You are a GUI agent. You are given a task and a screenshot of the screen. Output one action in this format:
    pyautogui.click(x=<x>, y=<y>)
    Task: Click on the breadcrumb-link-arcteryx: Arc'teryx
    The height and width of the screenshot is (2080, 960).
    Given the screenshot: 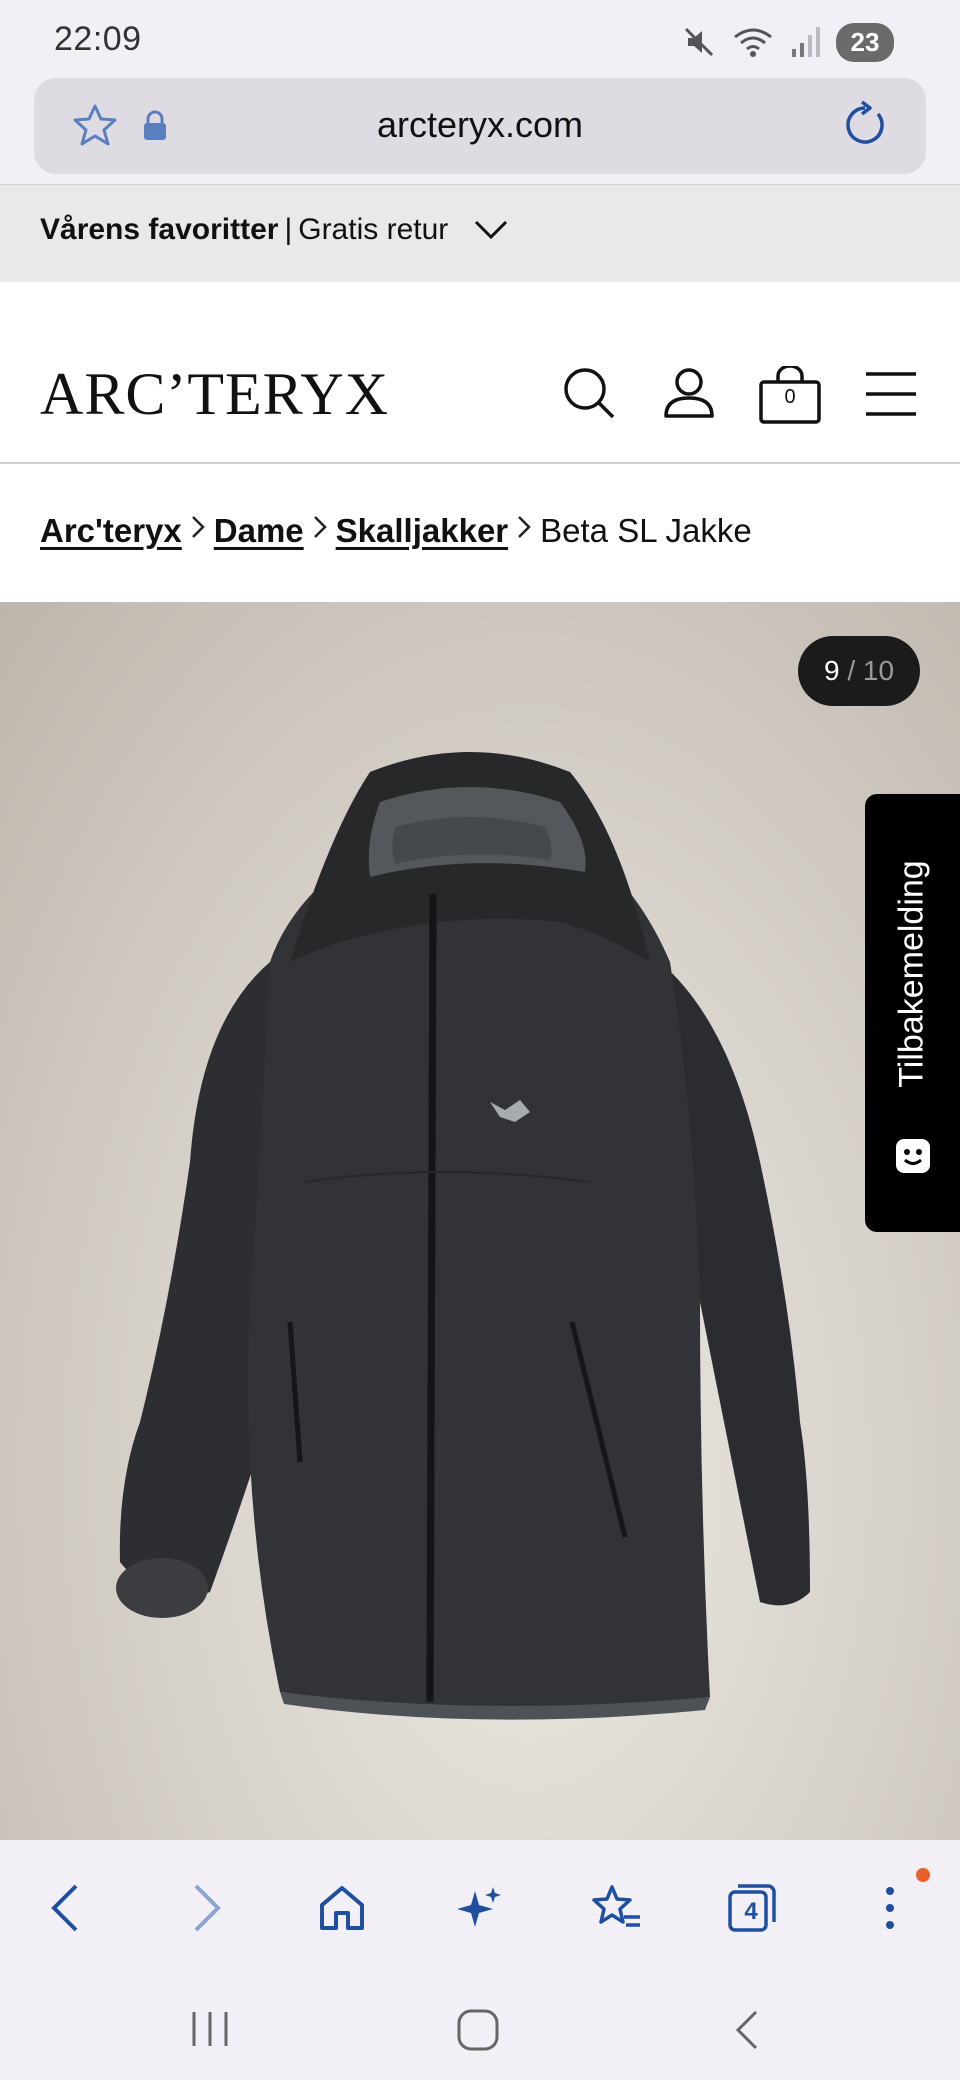 What is the action you would take?
    pyautogui.click(x=111, y=531)
    